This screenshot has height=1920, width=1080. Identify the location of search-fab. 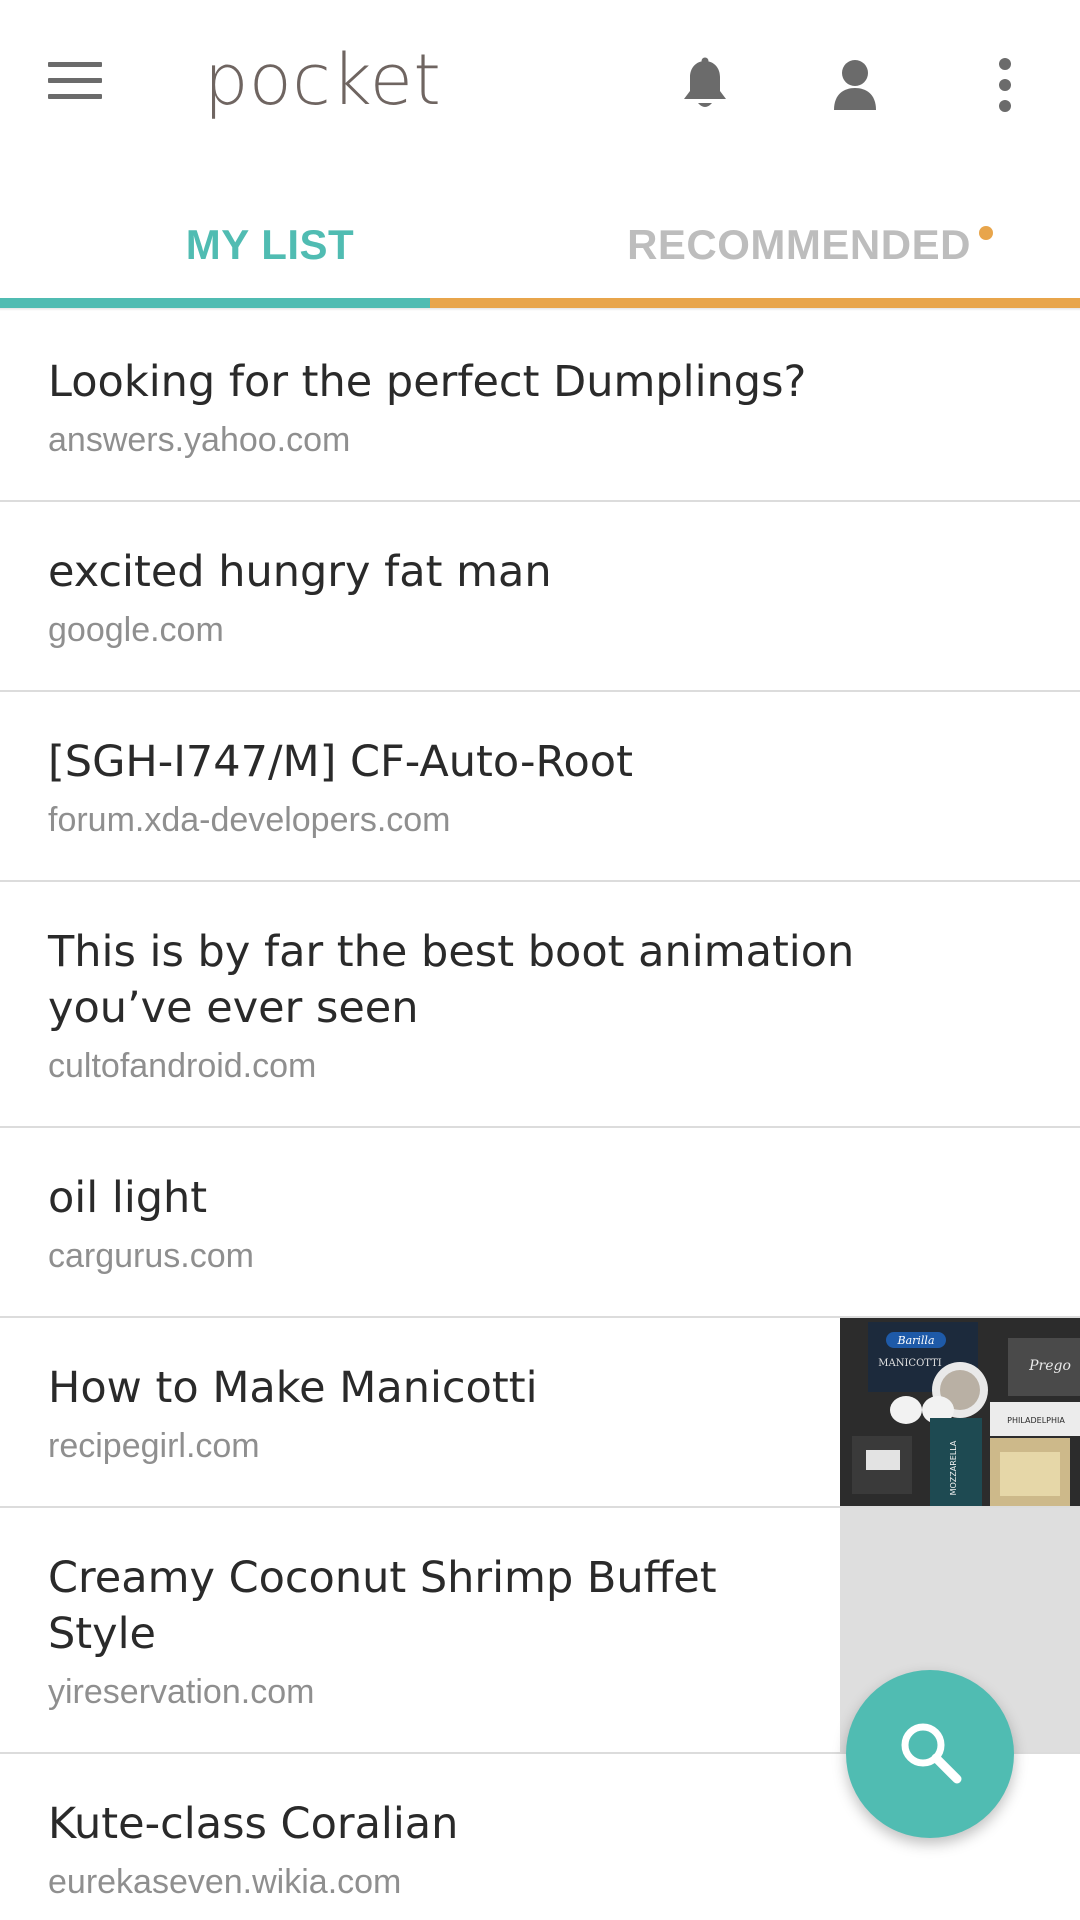
(930, 1754).